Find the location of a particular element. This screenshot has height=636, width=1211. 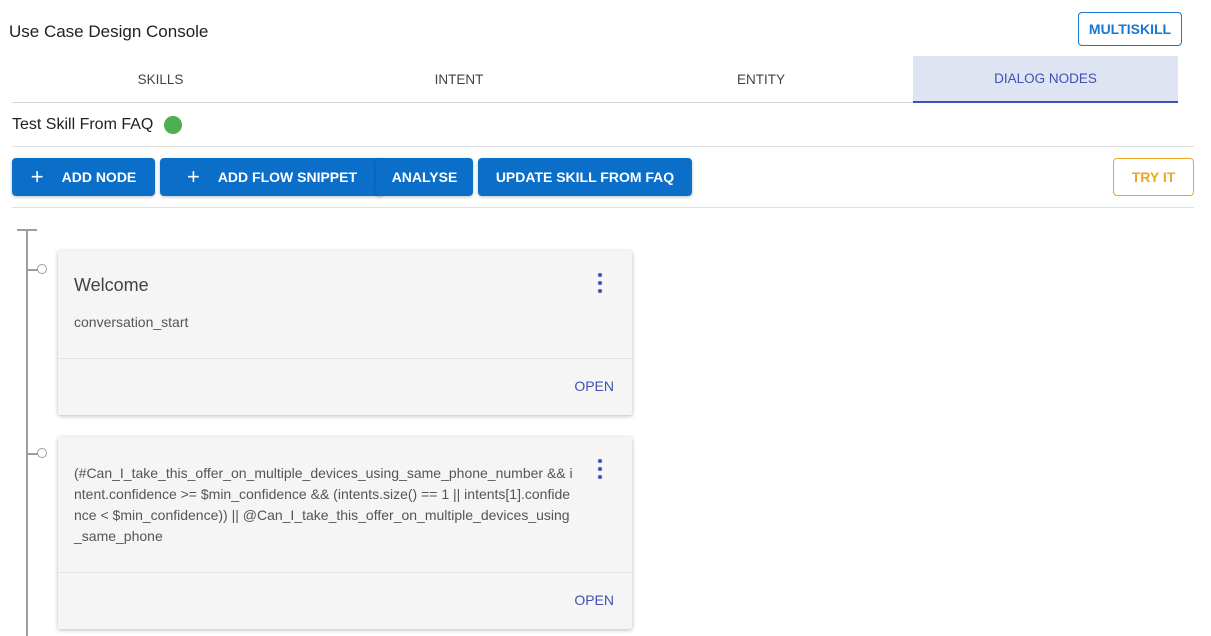

tab-bar: SKILLS INTENT ENTITY DIALOG NODES is located at coordinates (595, 79).